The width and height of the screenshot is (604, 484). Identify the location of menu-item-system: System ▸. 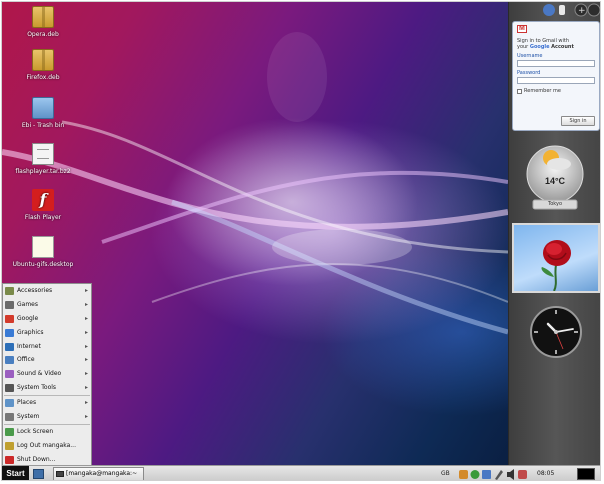
(47, 417).